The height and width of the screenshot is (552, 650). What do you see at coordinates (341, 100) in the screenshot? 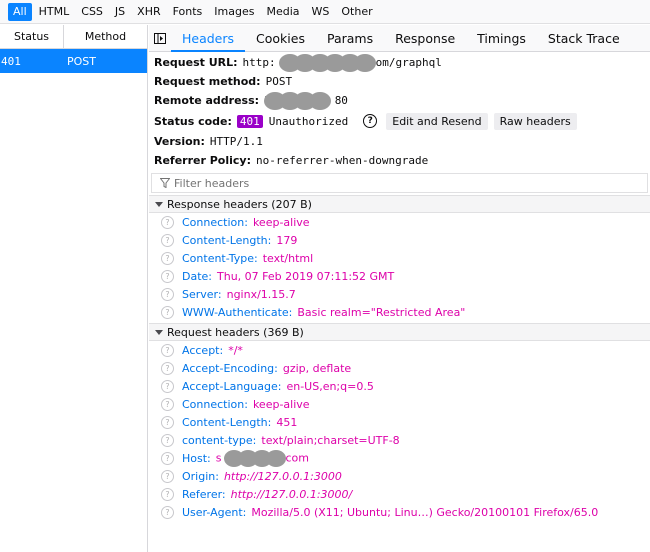
I see `remote-address-suffix: 80` at bounding box center [341, 100].